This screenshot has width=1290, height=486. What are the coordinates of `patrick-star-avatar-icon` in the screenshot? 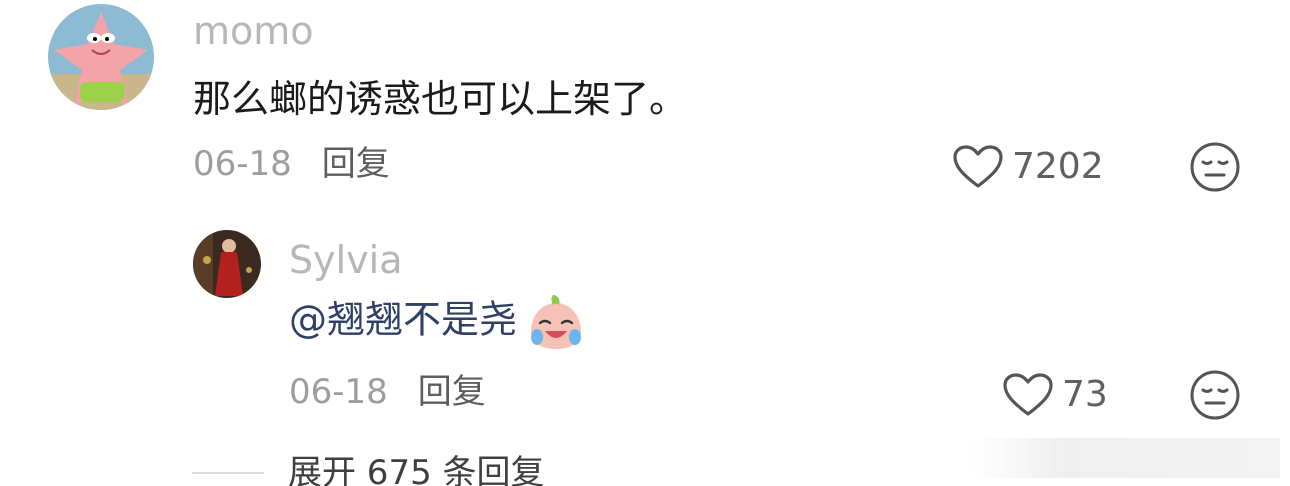 It's located at (101, 57).